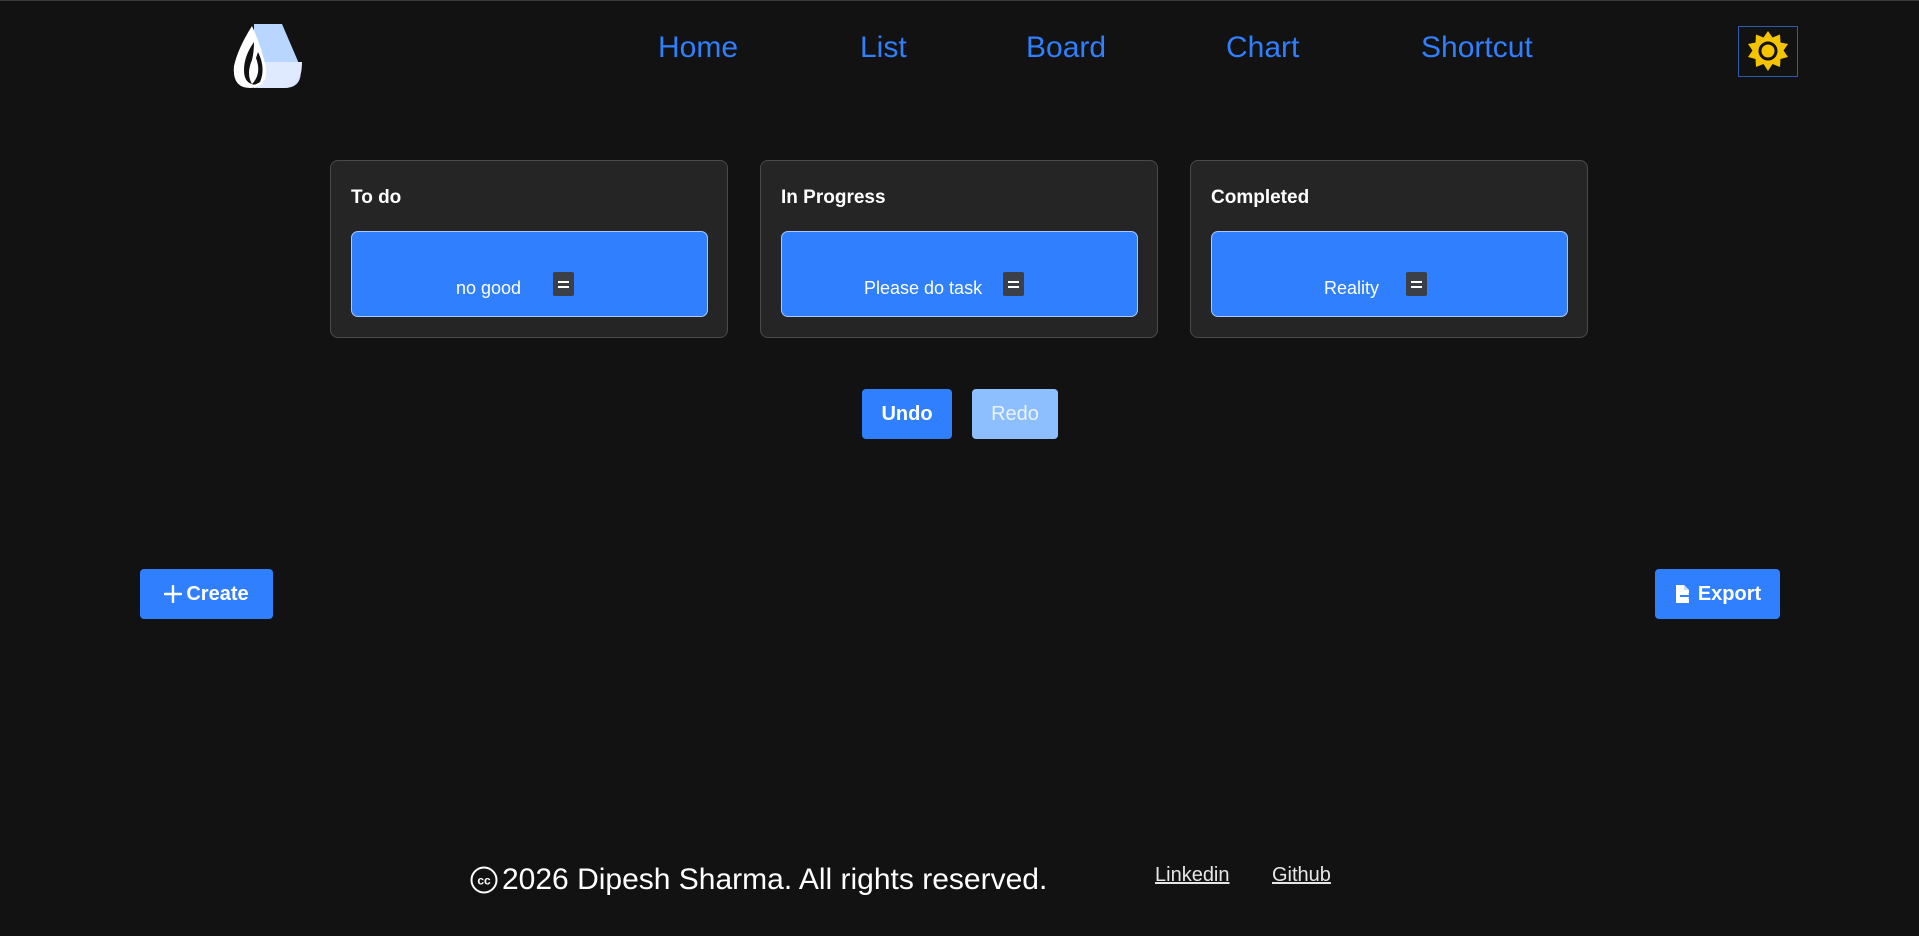  I want to click on footer-link-linkedin: Linkedin, so click(1192, 875).